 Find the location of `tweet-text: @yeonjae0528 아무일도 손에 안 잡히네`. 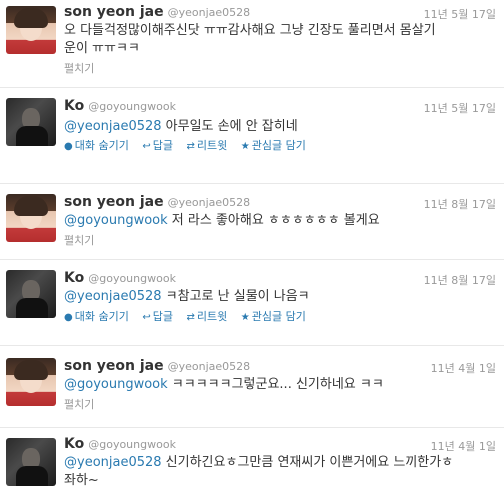

tweet-text: @yeonjae0528 아무일도 손에 안 잡히네 is located at coordinates (181, 126).